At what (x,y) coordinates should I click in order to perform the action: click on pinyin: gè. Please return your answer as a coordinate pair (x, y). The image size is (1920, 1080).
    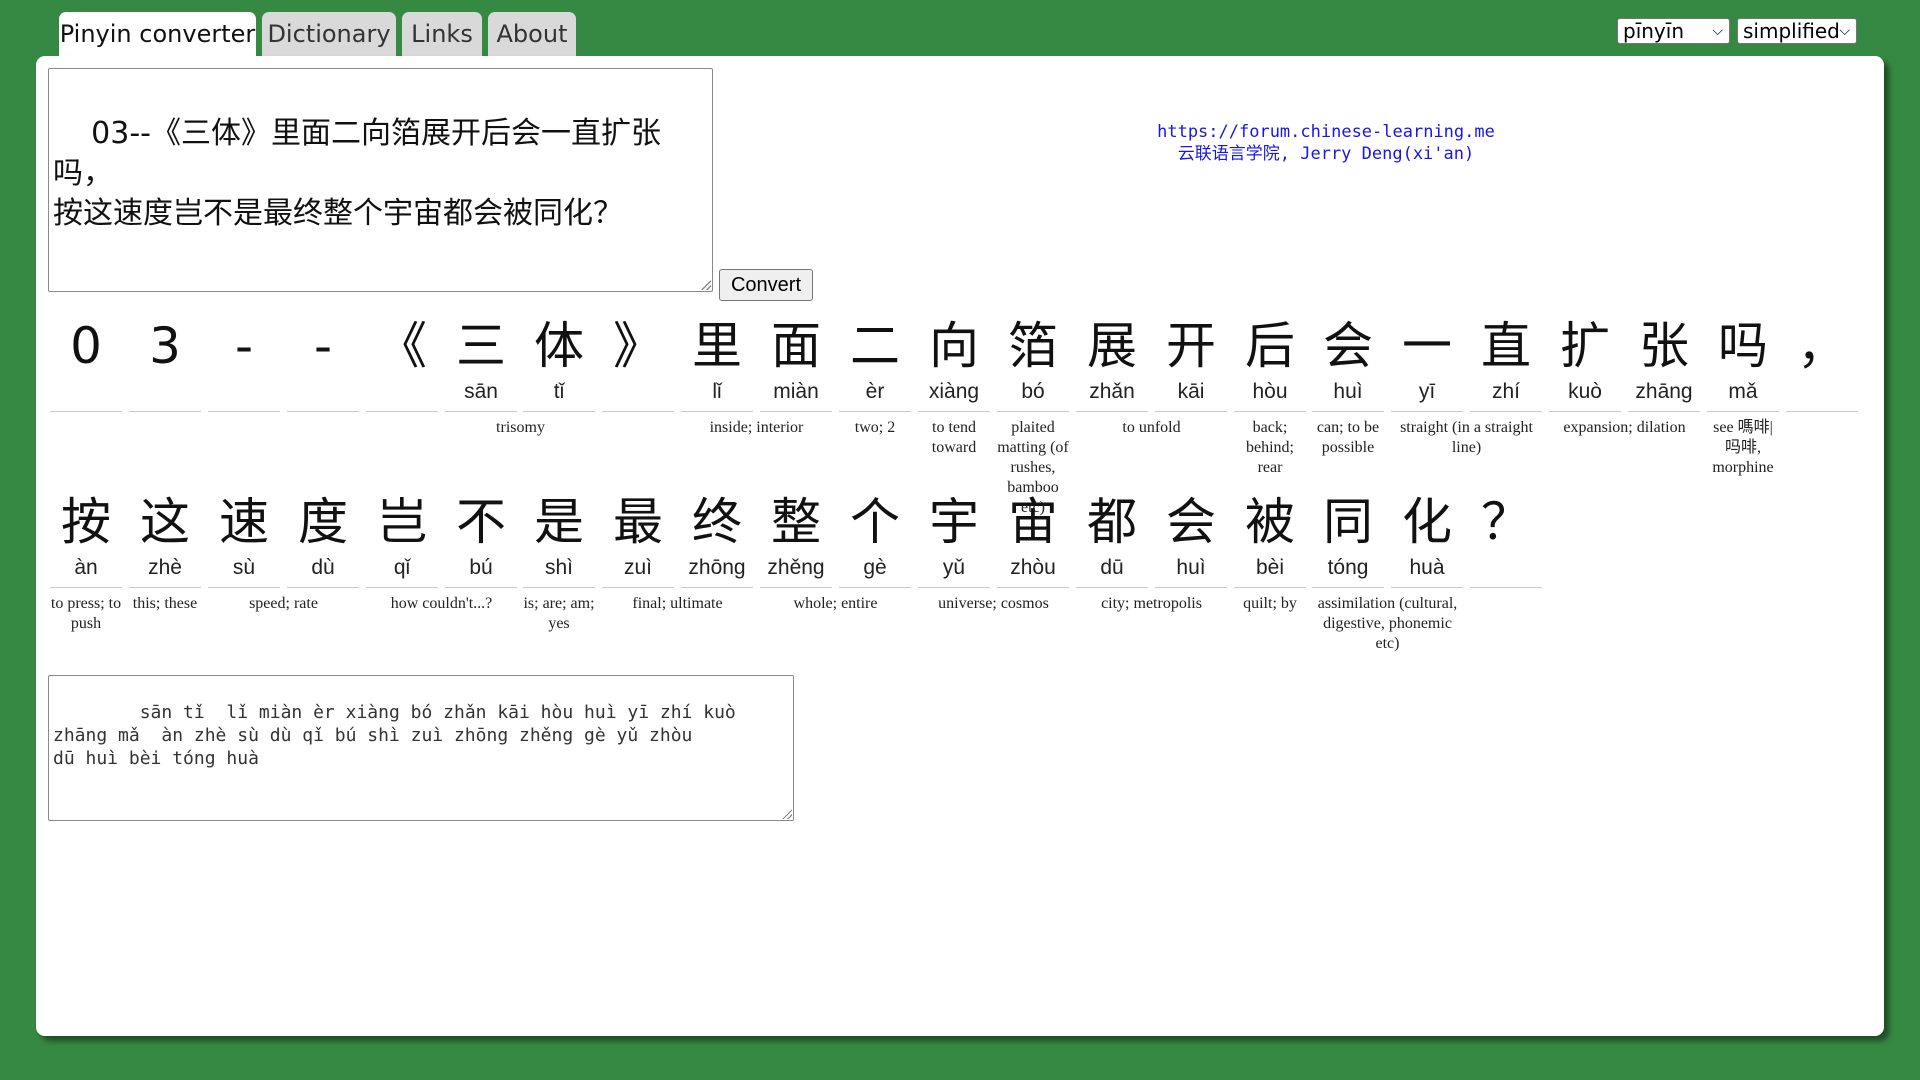
    Looking at the image, I should click on (875, 567).